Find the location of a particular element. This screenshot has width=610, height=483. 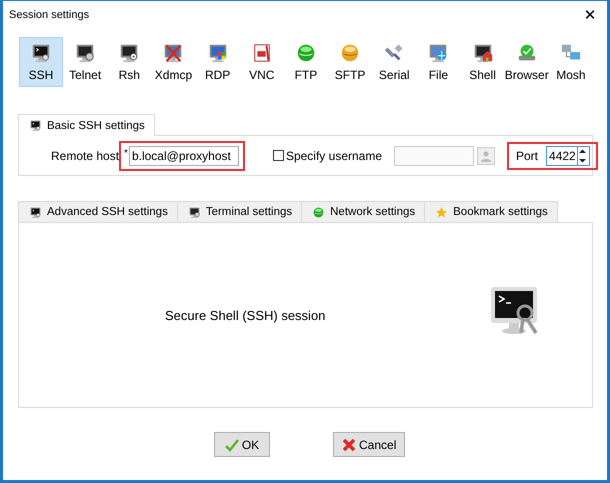

session-type-button: FTP is located at coordinates (306, 62).